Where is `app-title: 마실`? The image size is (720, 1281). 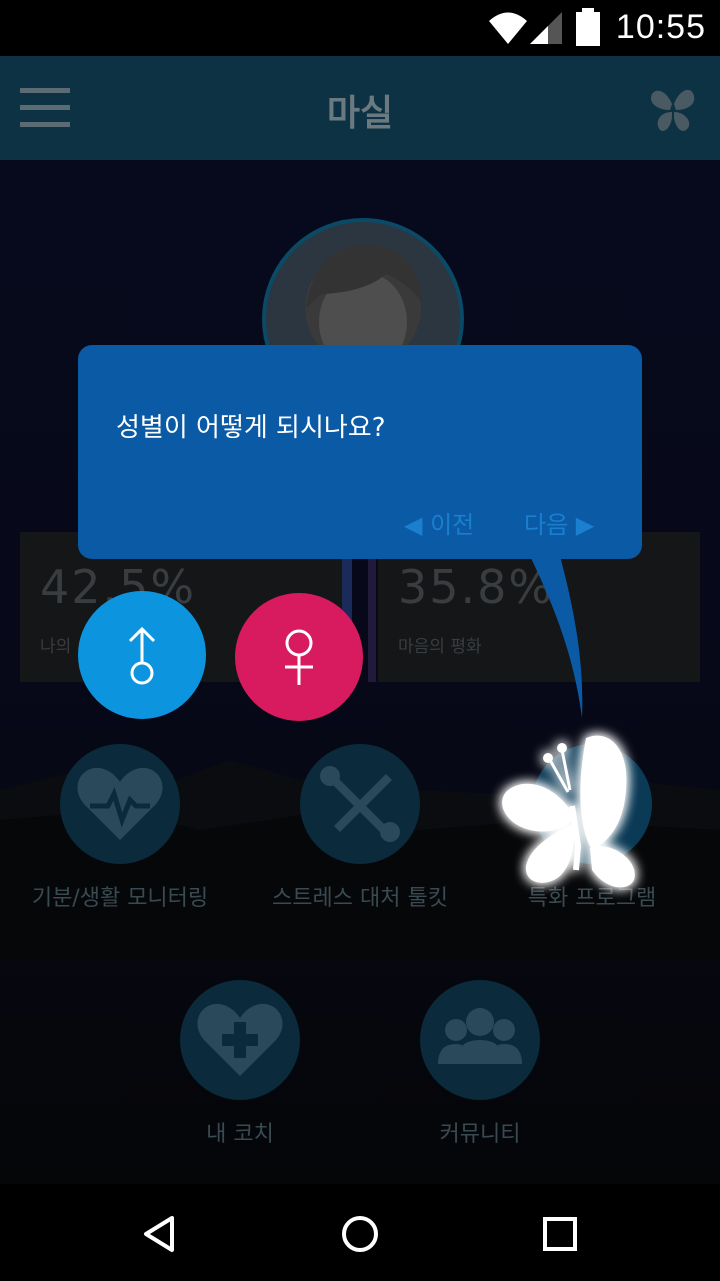
app-title: 마실 is located at coordinates (360, 113).